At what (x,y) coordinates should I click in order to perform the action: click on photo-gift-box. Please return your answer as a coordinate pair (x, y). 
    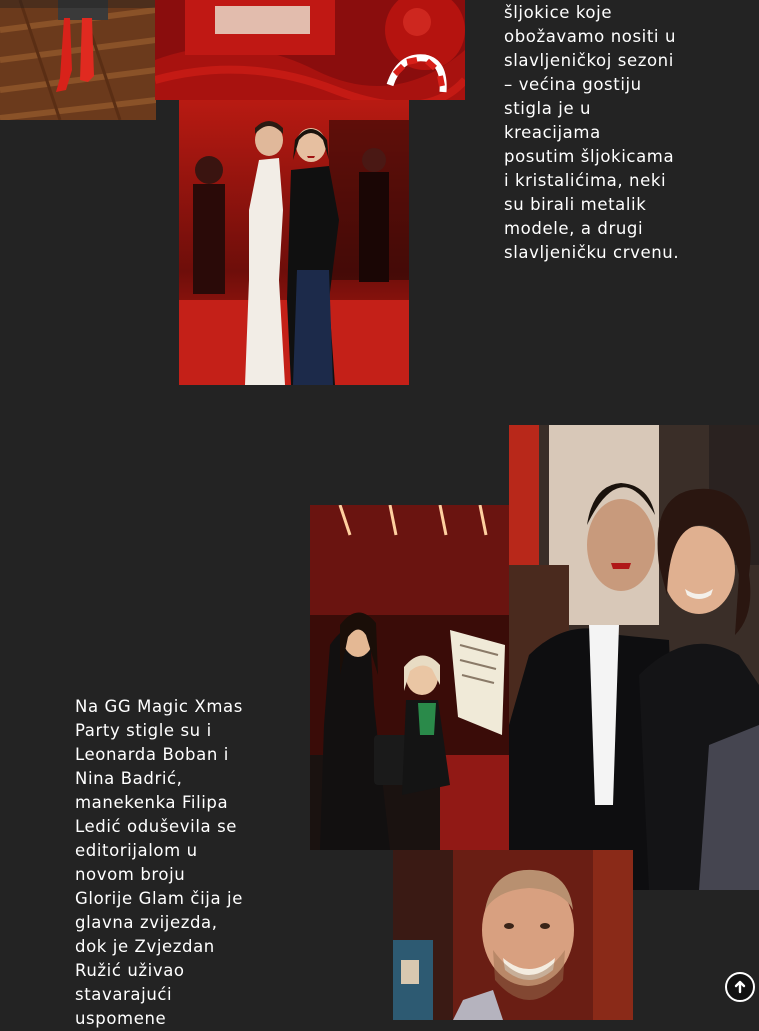
    Looking at the image, I should click on (310, 50).